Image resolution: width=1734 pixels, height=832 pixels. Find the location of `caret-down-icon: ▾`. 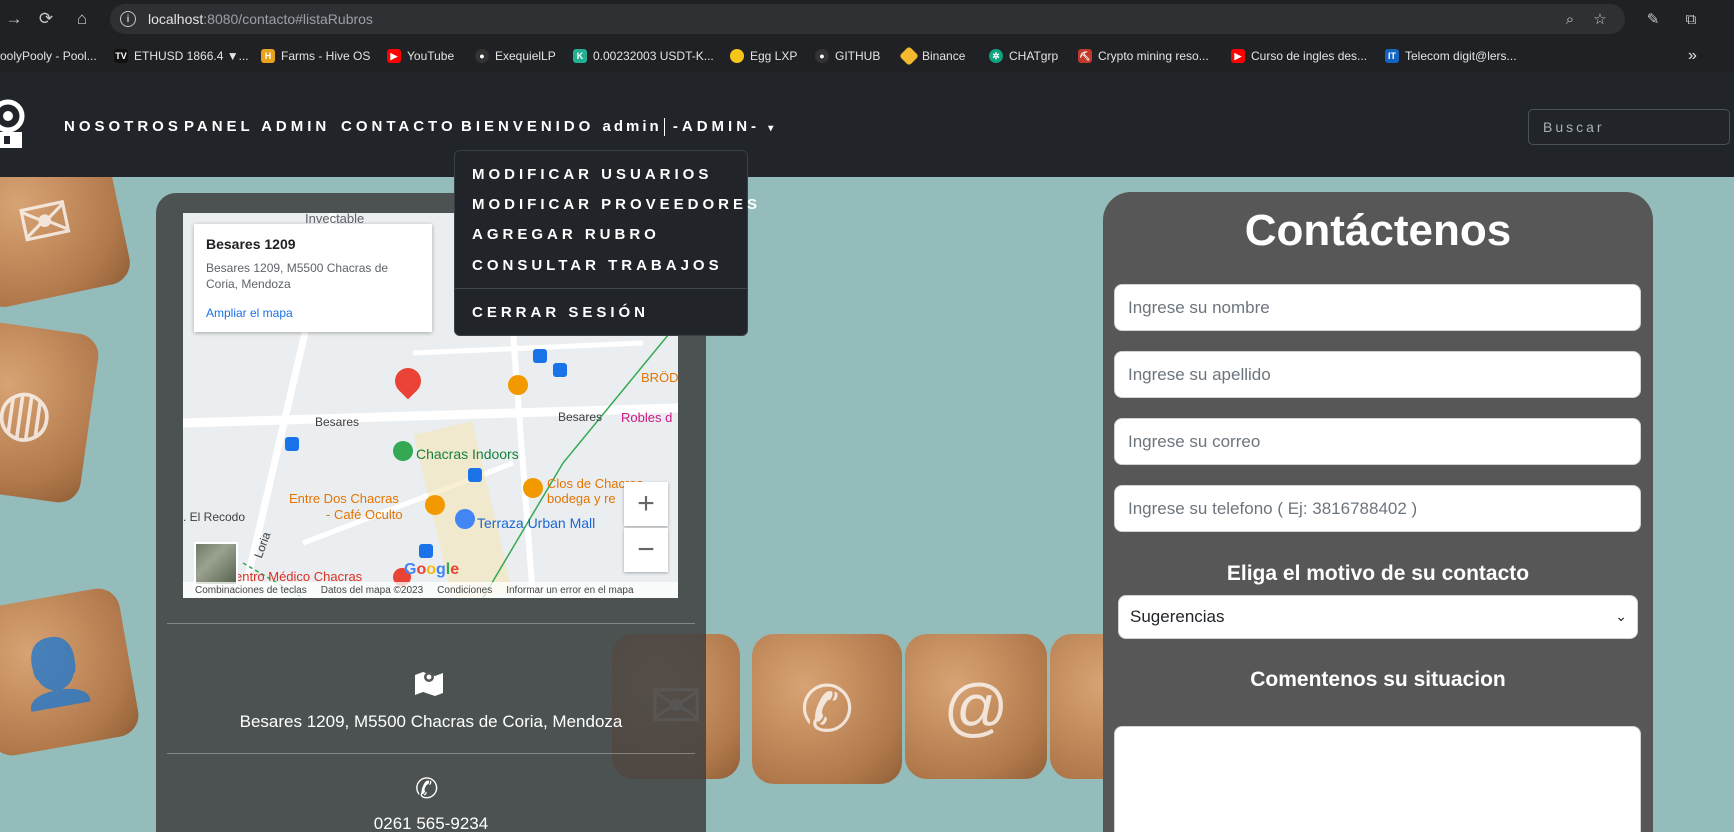

caret-down-icon: ▾ is located at coordinates (771, 128).